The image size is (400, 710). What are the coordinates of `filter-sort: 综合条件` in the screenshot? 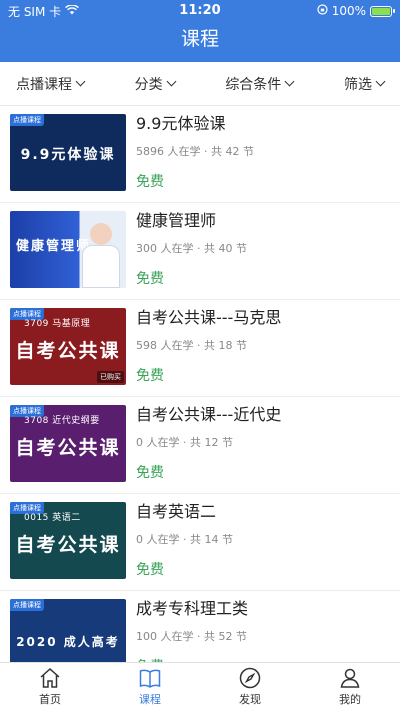 It's located at (260, 84).